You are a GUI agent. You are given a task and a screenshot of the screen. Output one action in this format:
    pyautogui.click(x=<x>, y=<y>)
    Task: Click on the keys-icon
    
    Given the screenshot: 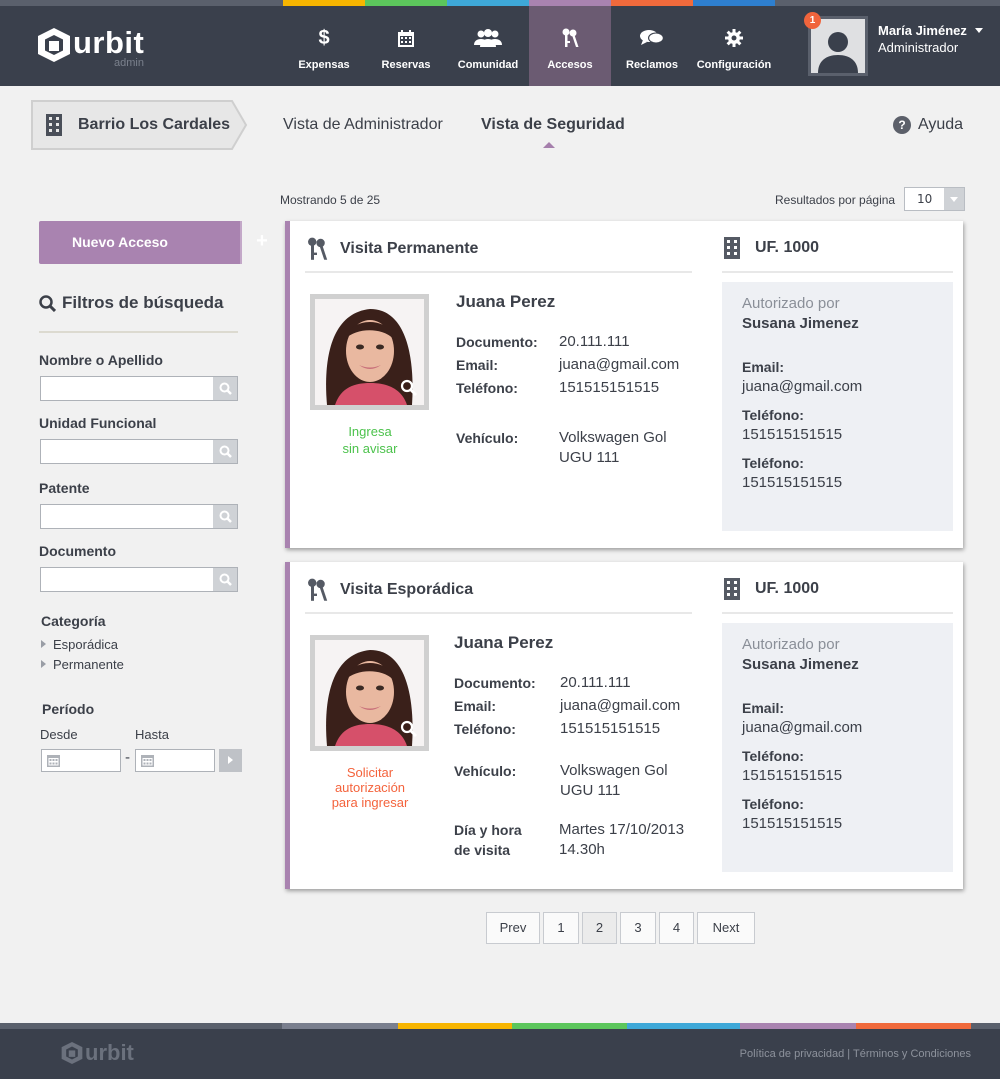 What is the action you would take?
    pyautogui.click(x=318, y=248)
    